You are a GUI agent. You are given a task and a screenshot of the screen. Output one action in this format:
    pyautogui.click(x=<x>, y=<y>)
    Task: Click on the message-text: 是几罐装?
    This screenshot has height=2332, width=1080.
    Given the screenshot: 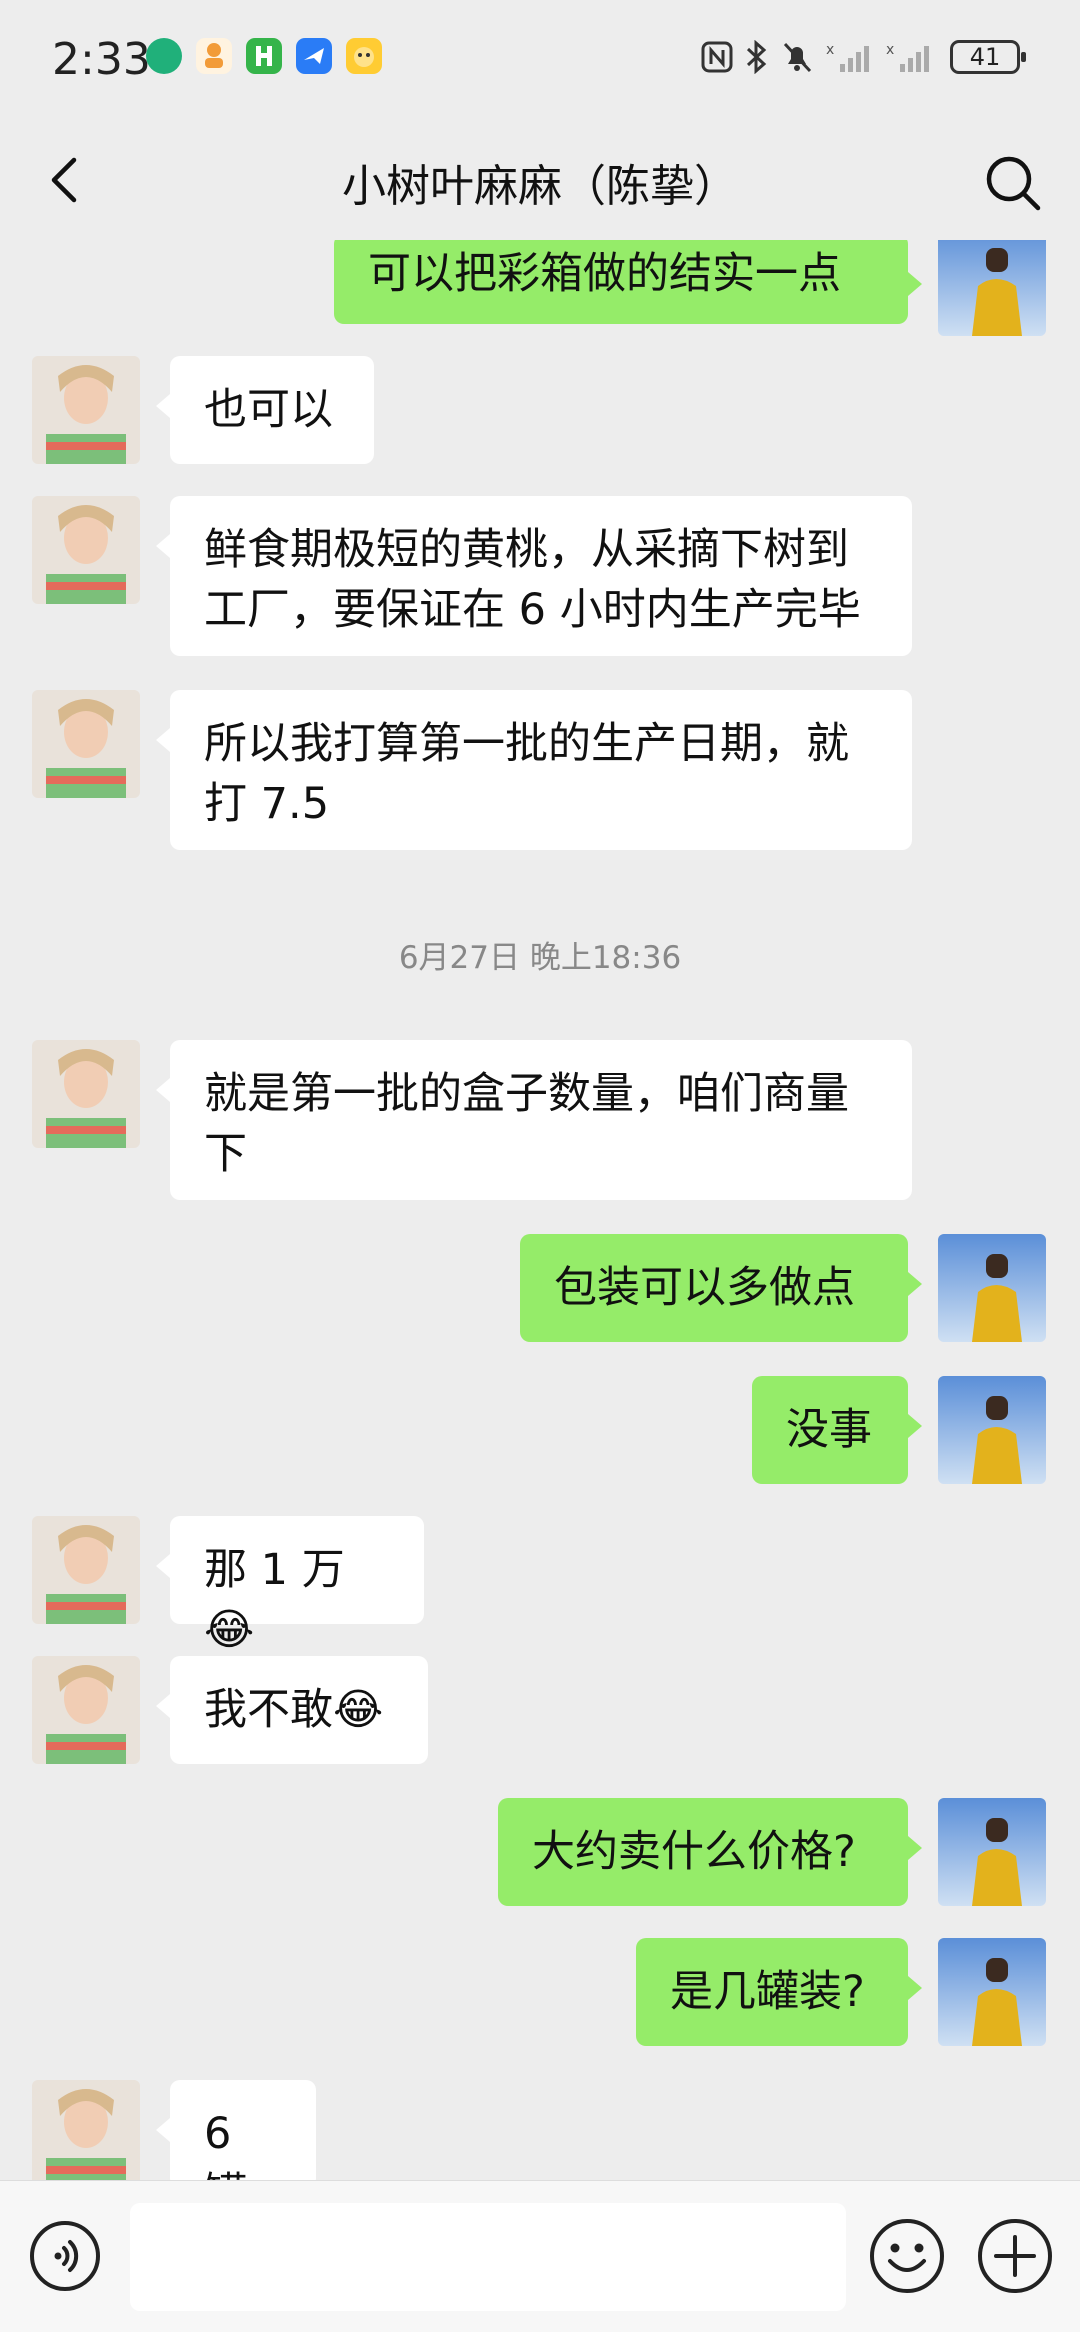 What is the action you would take?
    pyautogui.click(x=767, y=1992)
    